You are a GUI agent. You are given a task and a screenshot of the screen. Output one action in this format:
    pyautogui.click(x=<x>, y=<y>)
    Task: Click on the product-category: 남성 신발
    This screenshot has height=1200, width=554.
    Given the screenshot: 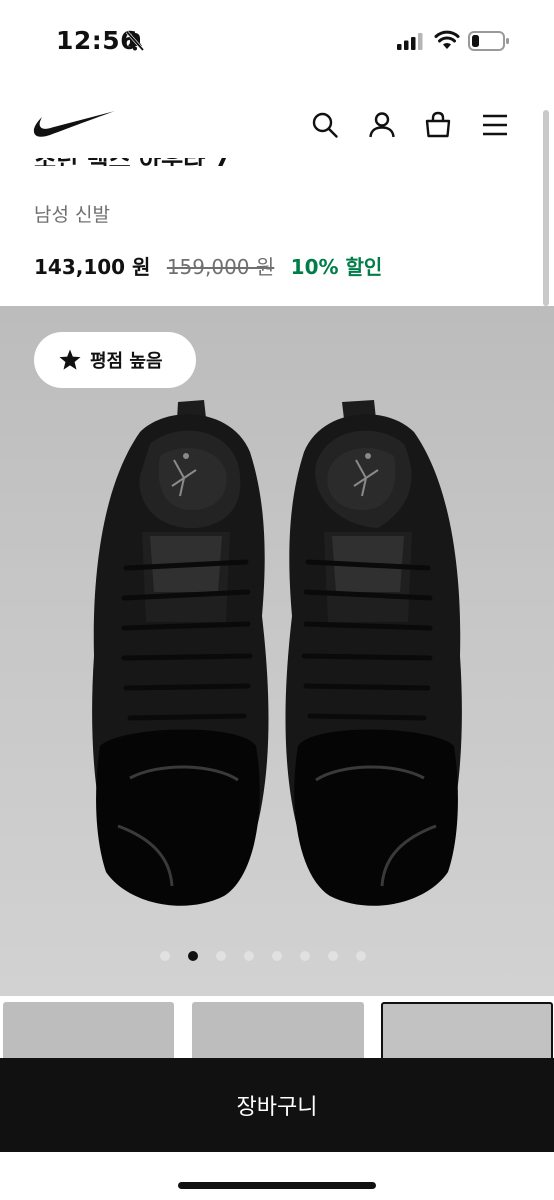 What is the action you would take?
    pyautogui.click(x=72, y=215)
    